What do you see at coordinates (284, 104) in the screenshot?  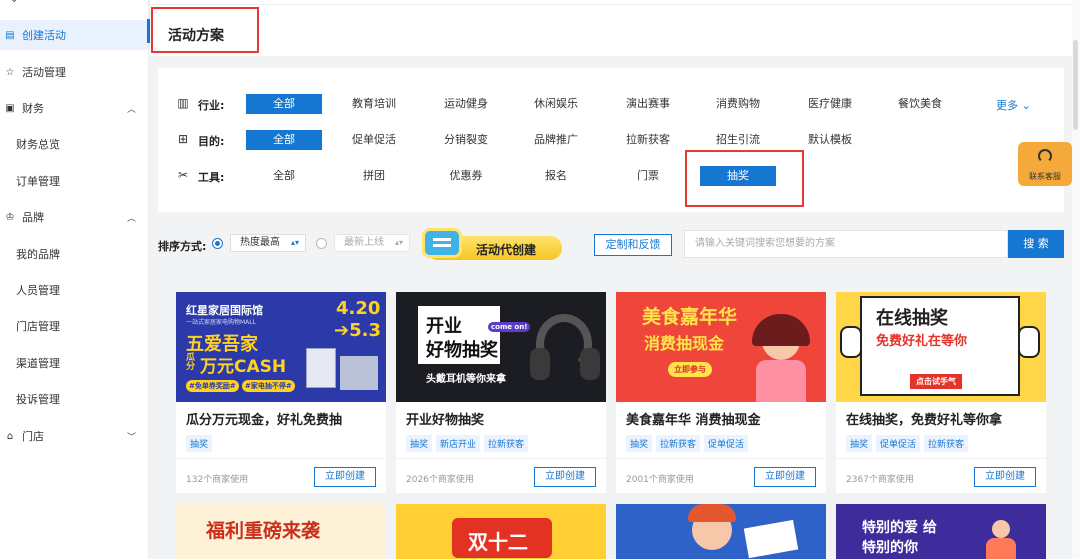 I see `chip-industry-all: 全部` at bounding box center [284, 104].